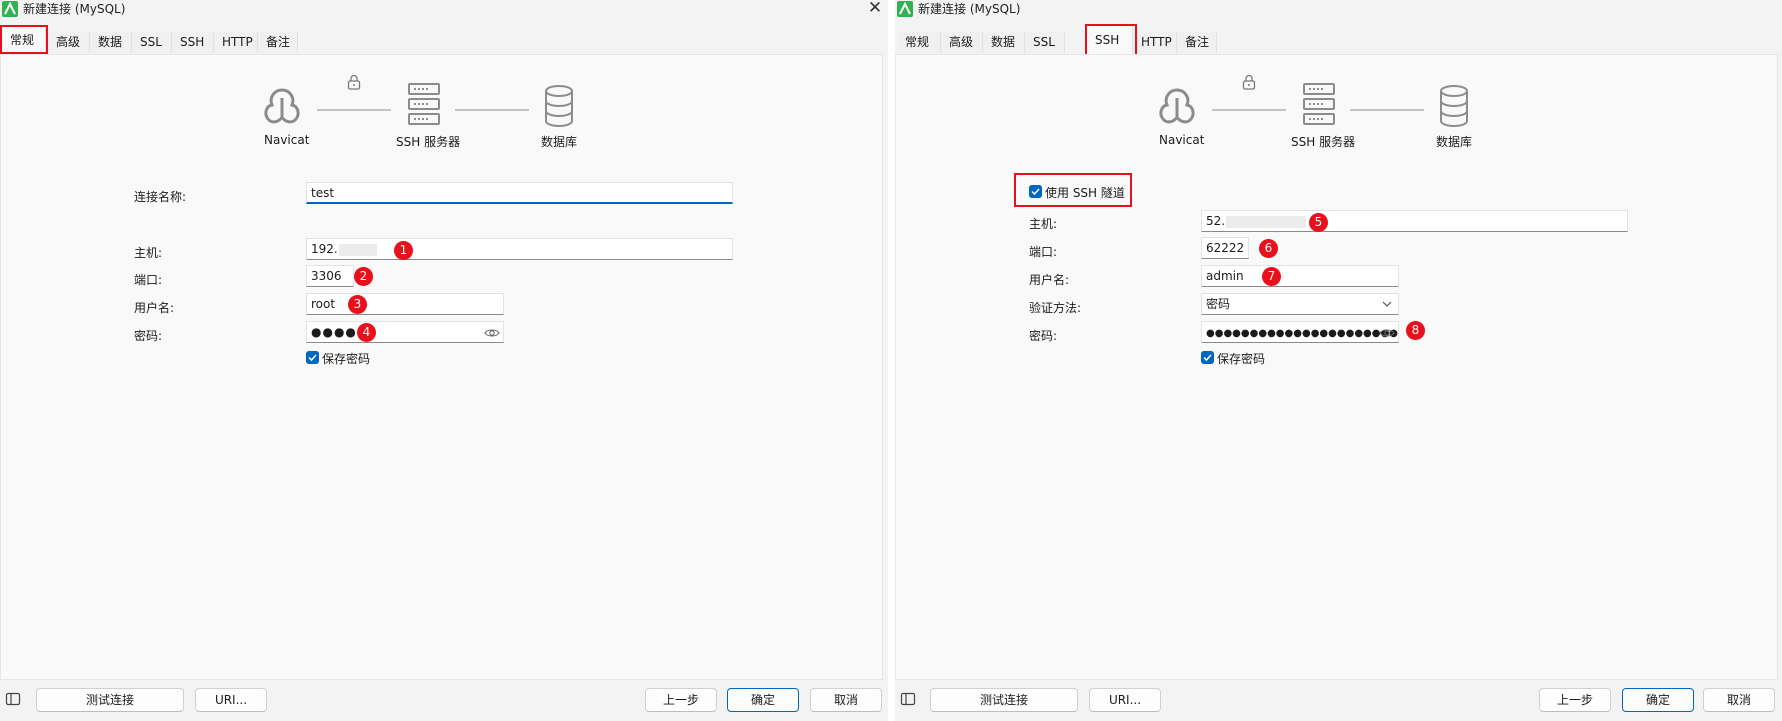 The width and height of the screenshot is (1782, 721). I want to click on annotation-badge: 8, so click(1415, 330).